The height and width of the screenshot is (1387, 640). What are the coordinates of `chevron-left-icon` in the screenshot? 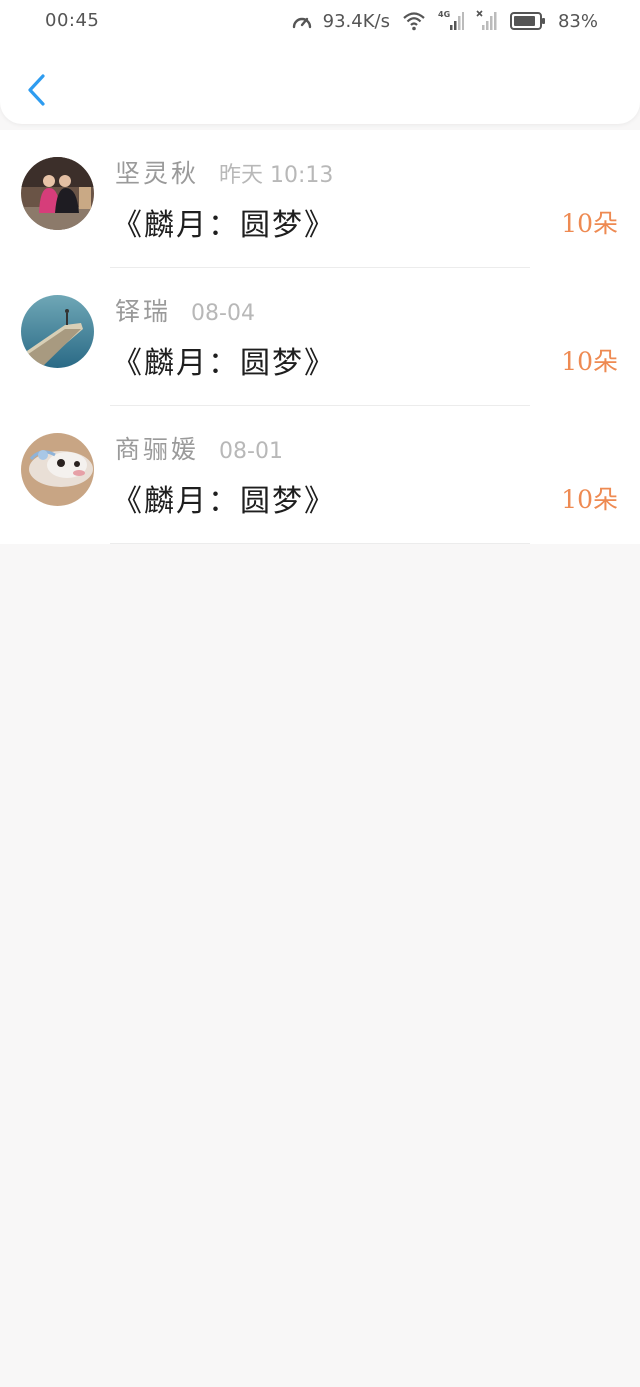 It's located at (36, 90).